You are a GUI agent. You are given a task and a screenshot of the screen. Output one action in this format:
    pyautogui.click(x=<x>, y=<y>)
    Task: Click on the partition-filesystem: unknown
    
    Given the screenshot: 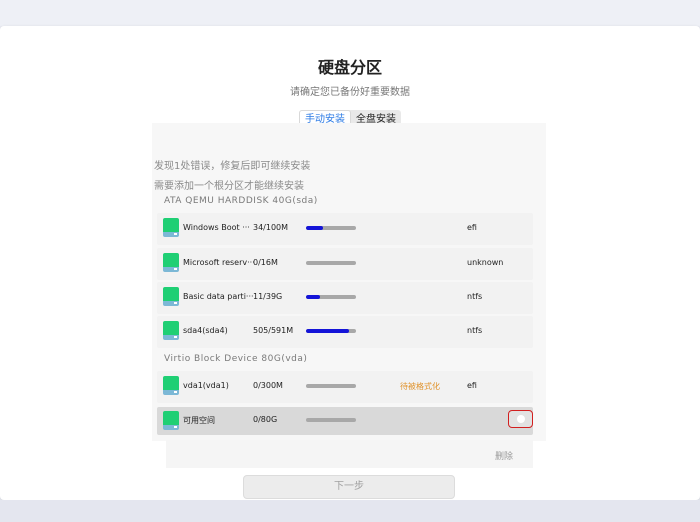 What is the action you would take?
    pyautogui.click(x=485, y=262)
    